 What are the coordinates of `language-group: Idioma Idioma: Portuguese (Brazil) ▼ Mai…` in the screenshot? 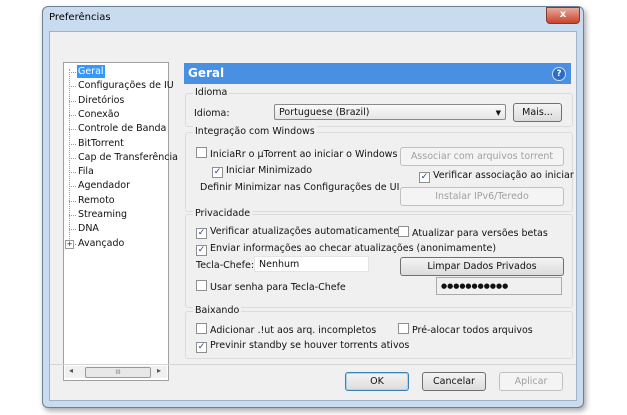 It's located at (379, 107).